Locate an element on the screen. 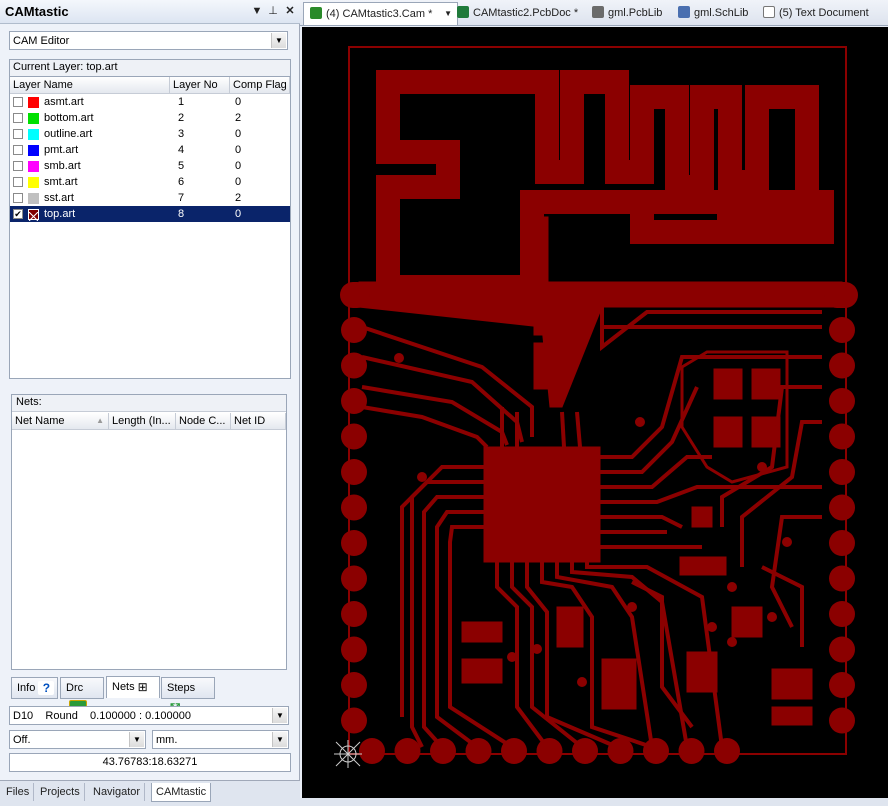  aperture-select: D10 Round 0.100000 : 0.100000 ▼ is located at coordinates (149, 715).